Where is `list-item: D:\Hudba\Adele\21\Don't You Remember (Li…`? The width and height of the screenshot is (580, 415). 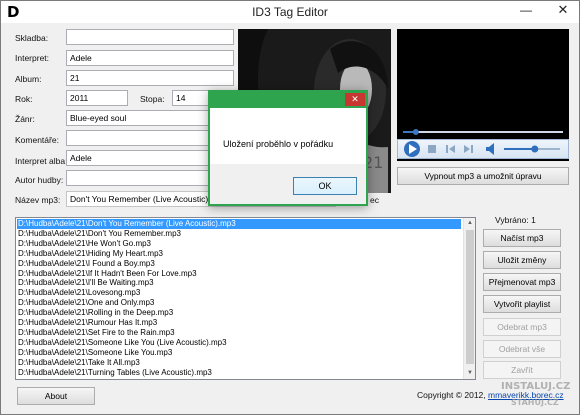 list-item: D:\Hudba\Adele\21\Don't You Remember (Li… is located at coordinates (239, 224).